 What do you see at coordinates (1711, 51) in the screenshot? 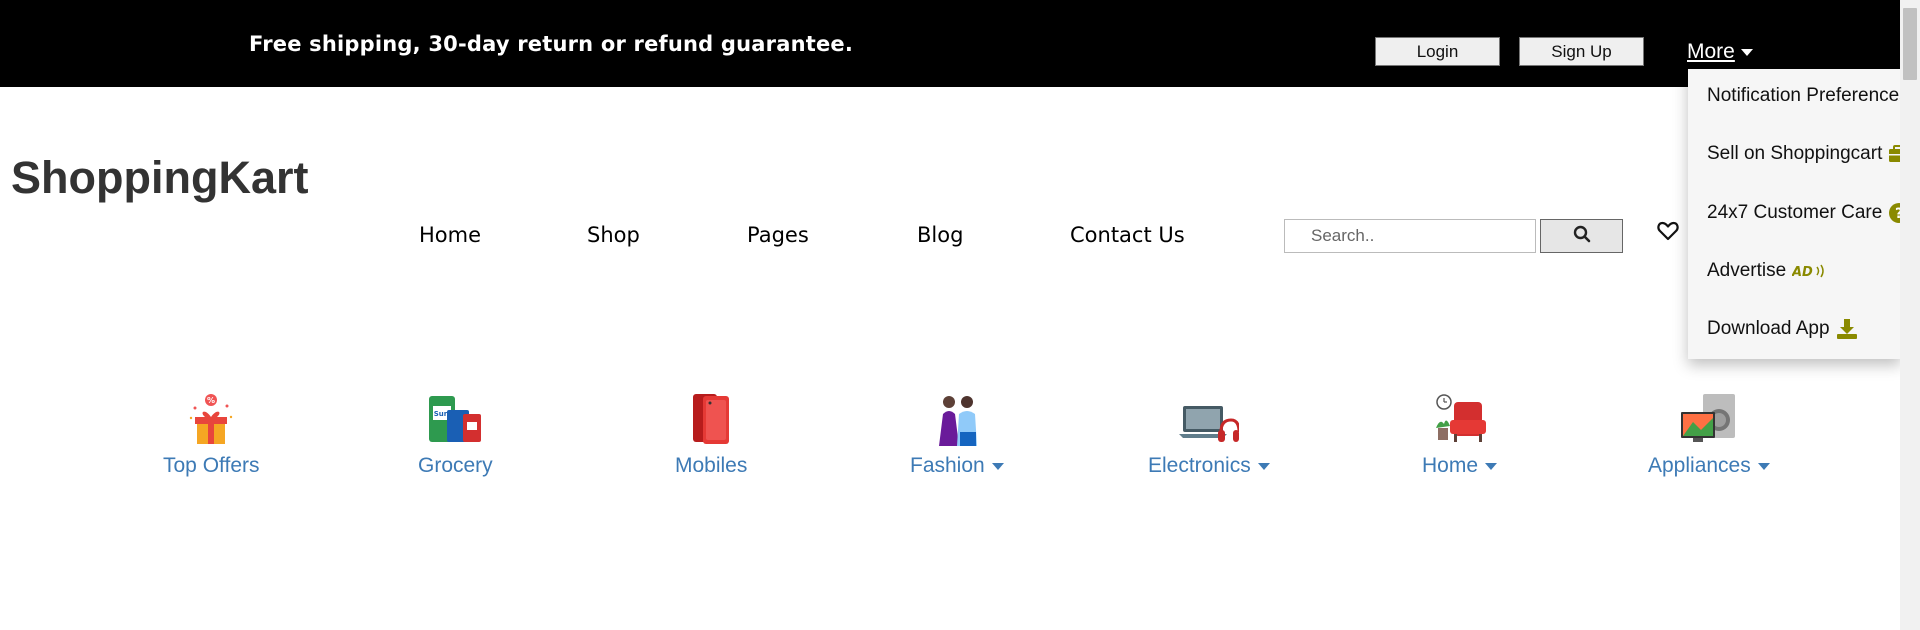
I see `more-label: More` at bounding box center [1711, 51].